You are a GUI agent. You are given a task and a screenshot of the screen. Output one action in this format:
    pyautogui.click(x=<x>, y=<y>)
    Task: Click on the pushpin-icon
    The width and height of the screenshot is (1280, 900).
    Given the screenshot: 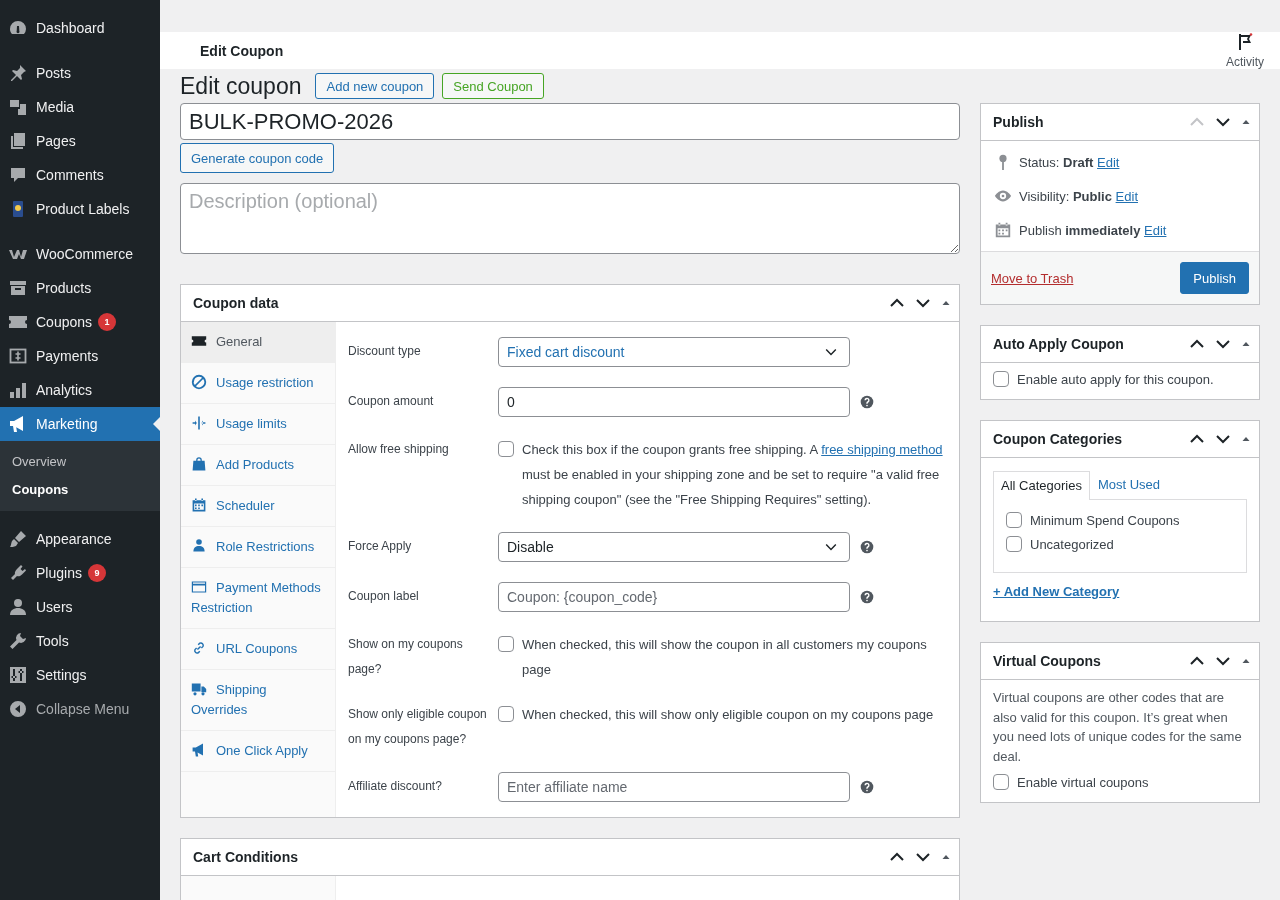 What is the action you would take?
    pyautogui.click(x=18, y=73)
    